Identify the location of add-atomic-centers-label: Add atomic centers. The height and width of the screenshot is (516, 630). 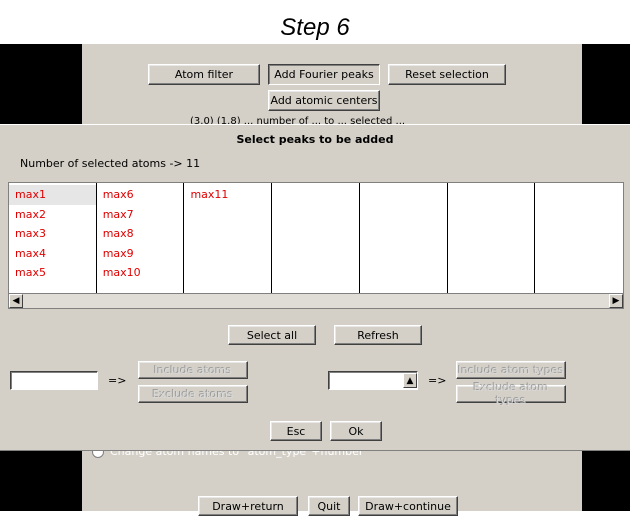
(324, 100).